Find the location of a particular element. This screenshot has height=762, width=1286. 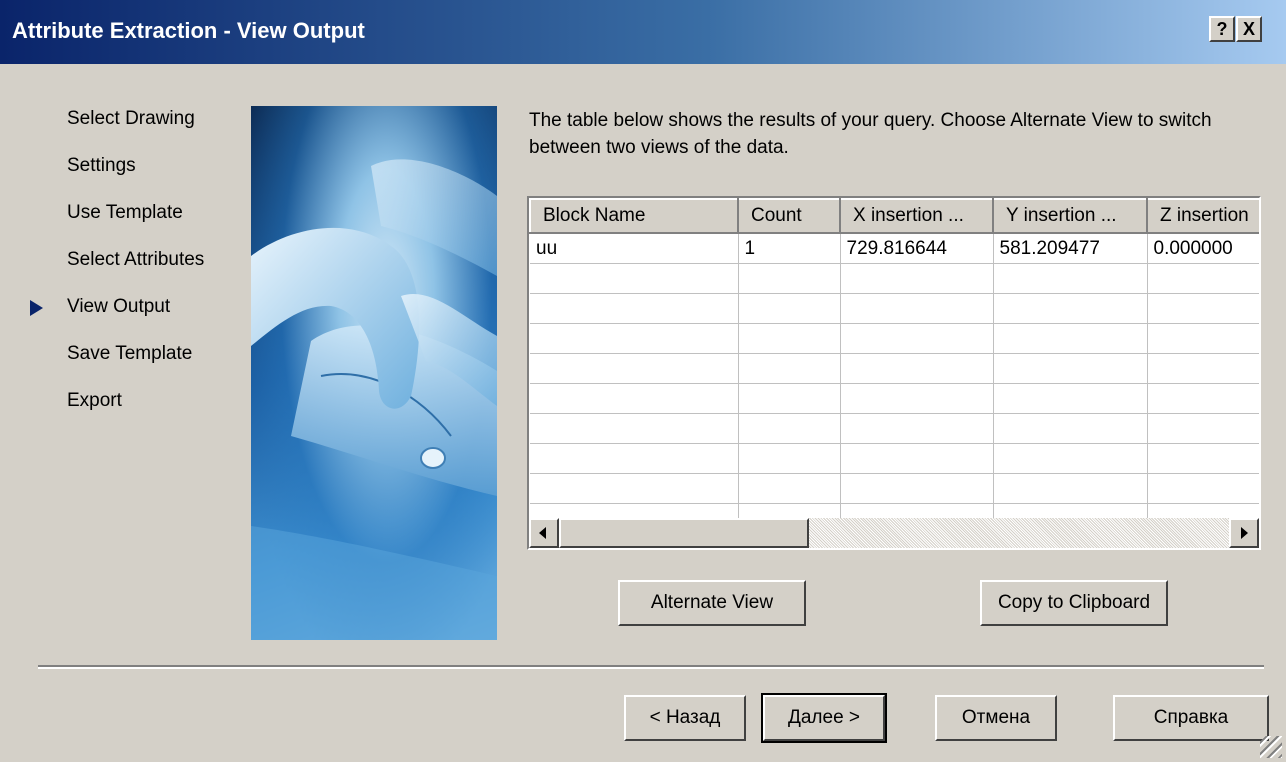

button-label: Справка is located at coordinates (1191, 717).